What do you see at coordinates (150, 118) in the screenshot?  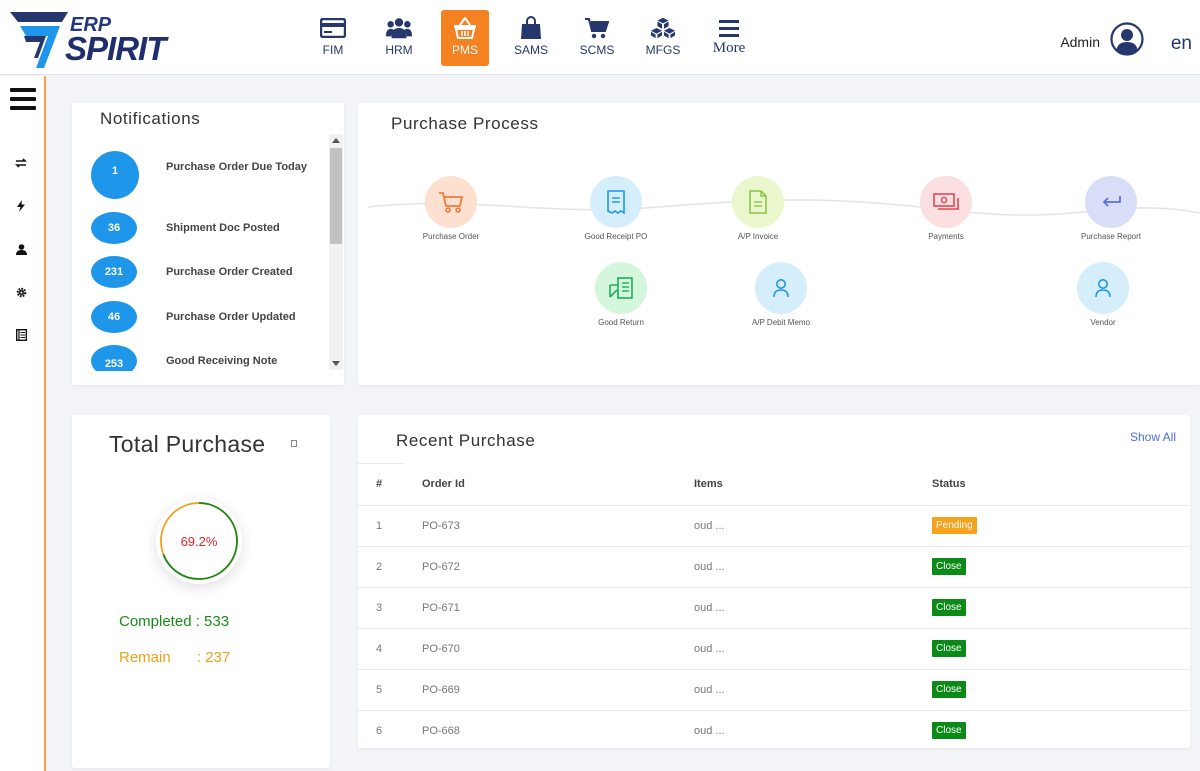 I see `notifications-title: Notifications` at bounding box center [150, 118].